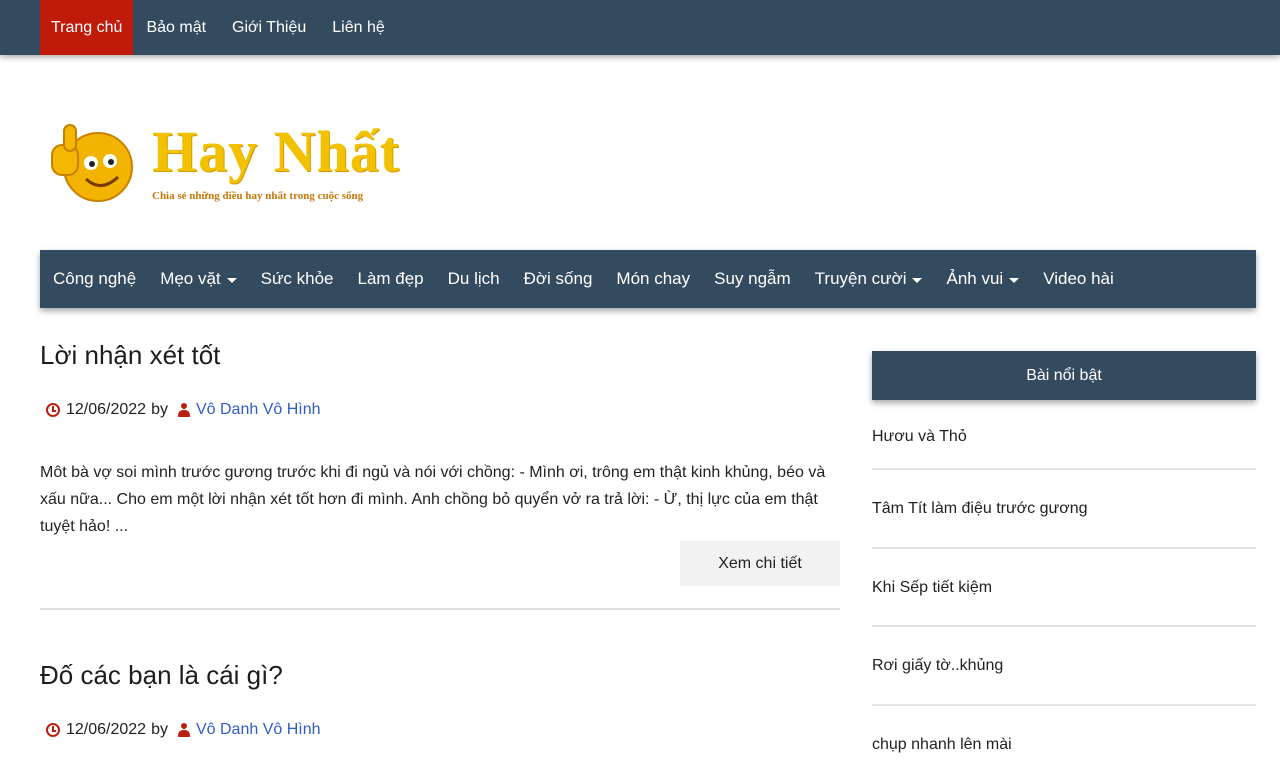 The height and width of the screenshot is (784, 1280). I want to click on post-divider, so click(440, 609).